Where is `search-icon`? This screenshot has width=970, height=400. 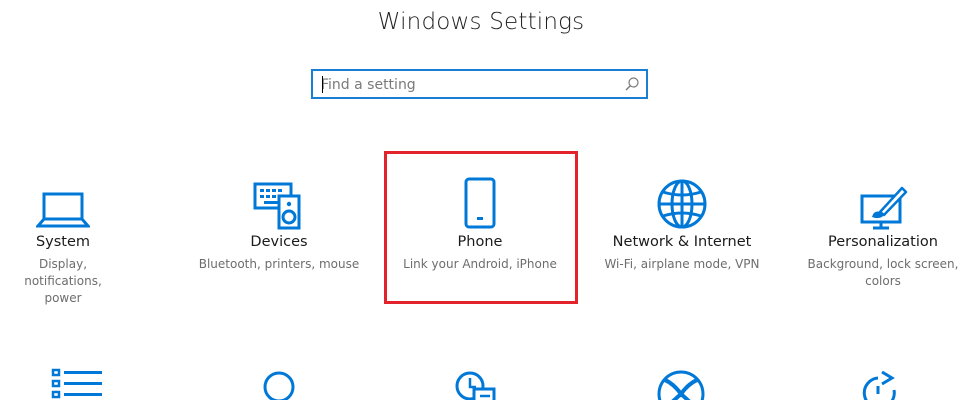 search-icon is located at coordinates (632, 84).